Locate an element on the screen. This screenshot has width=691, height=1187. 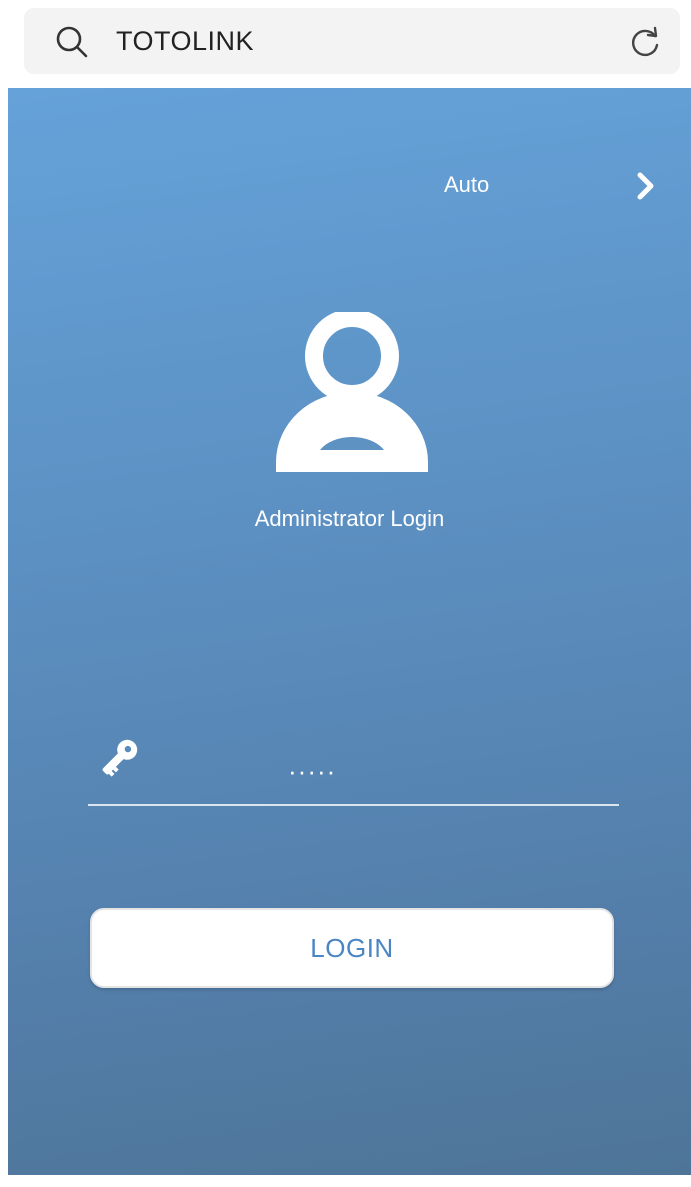
address-text: TOTOLINK is located at coordinates (185, 41).